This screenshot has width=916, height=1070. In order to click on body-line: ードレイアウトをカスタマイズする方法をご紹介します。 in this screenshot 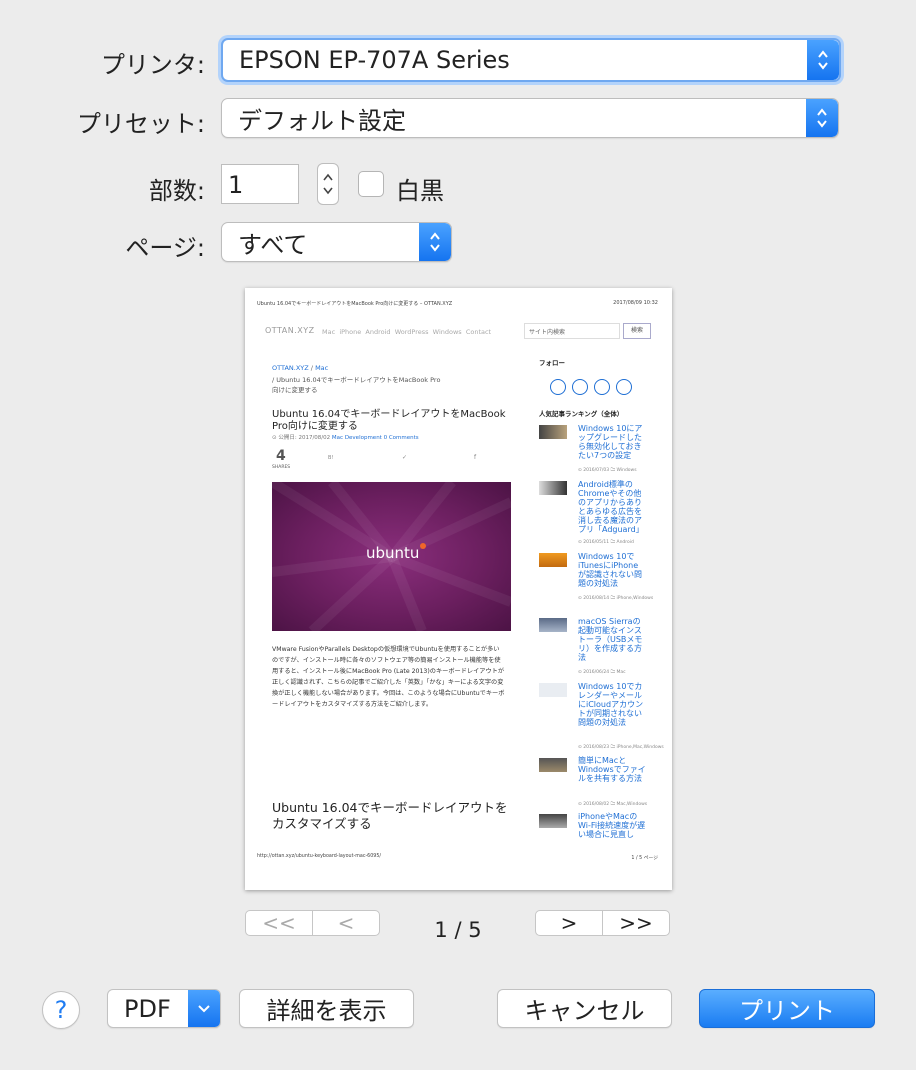, I will do `click(352, 704)`.